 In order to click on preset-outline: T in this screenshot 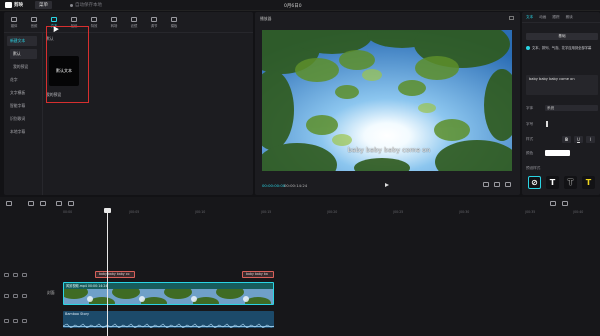, I will do `click(570, 182)`.